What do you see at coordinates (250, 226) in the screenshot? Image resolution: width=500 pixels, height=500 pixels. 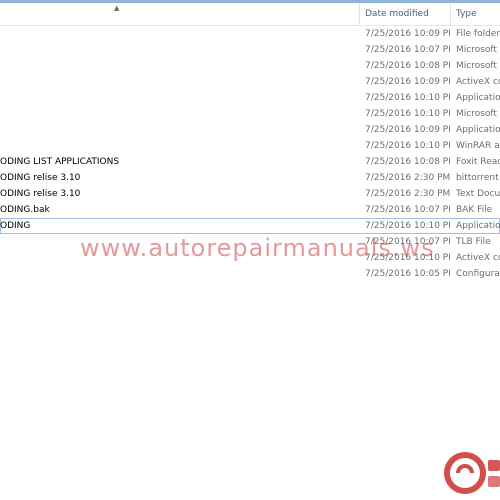 I see `file-row: ODING 7/25/2016 10:10 PM Application` at bounding box center [250, 226].